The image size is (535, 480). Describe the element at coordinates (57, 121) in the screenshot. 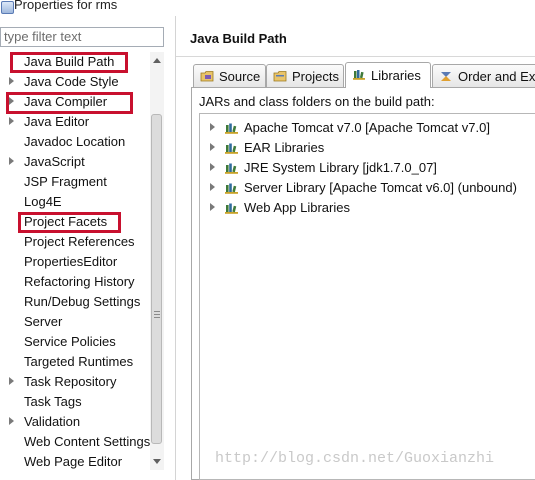

I see `tree-item-label: Java Editor` at that location.